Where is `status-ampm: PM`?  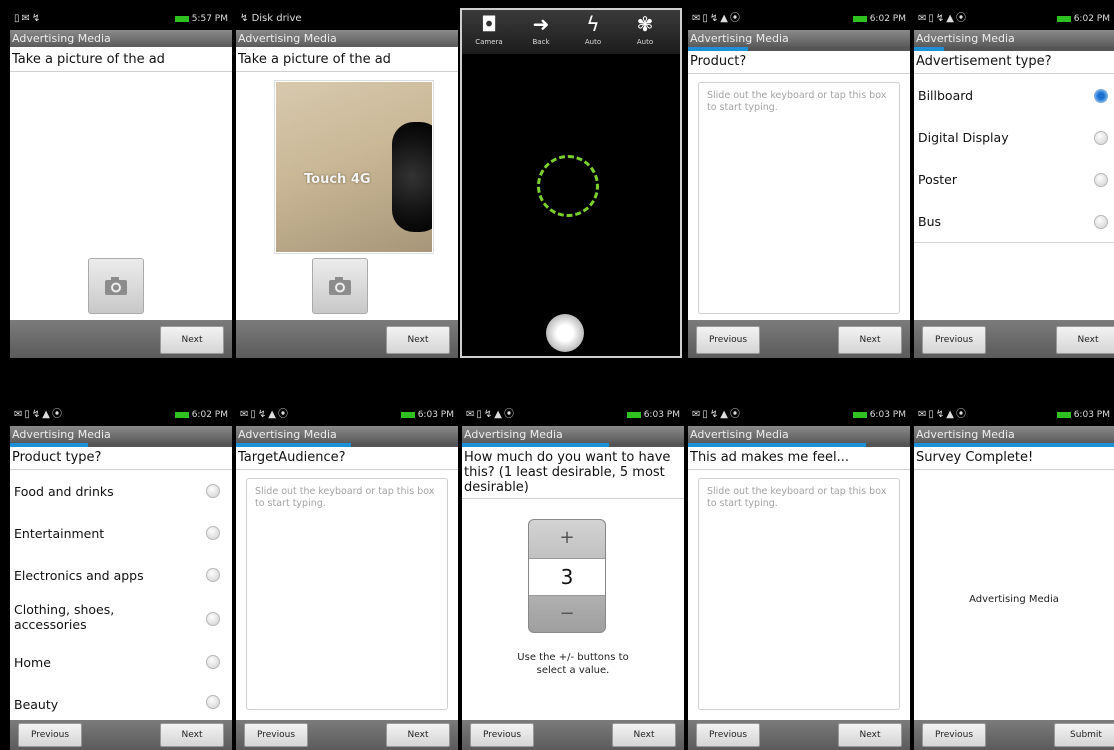
status-ampm: PM is located at coordinates (221, 19).